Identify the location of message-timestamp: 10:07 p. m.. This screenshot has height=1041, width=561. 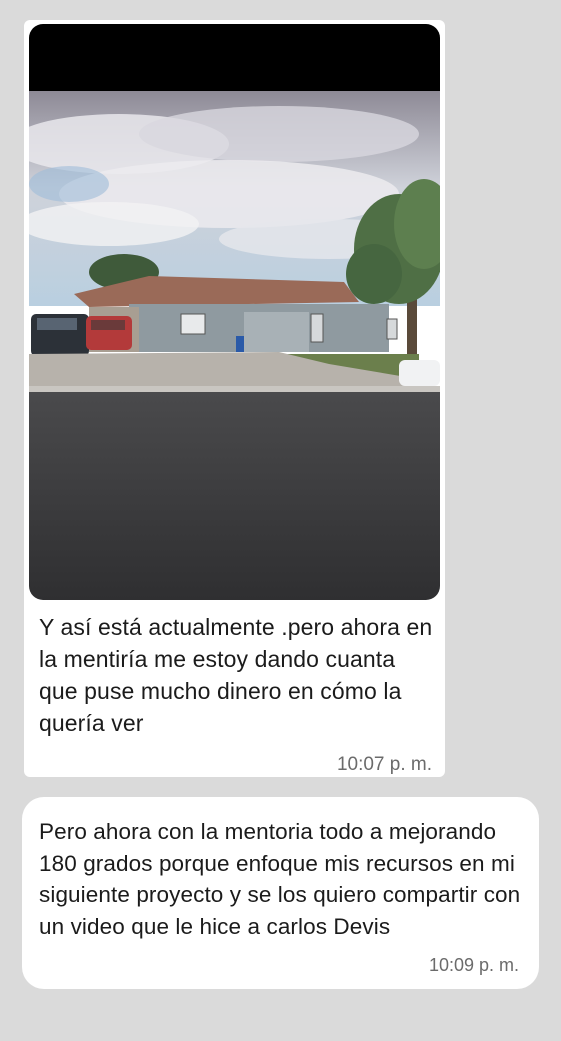
(384, 764).